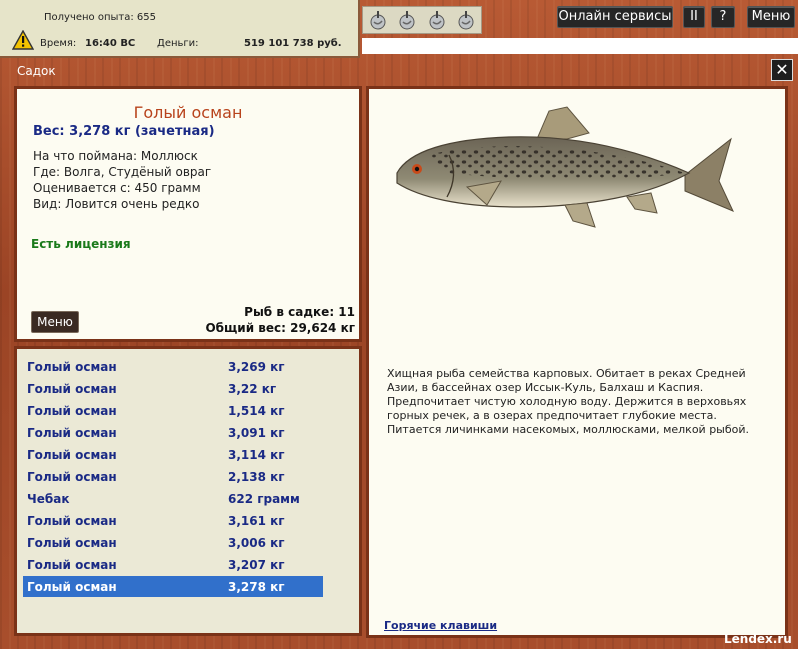  Describe the element at coordinates (178, 43) in the screenshot. I see `money-label: Деньги:` at that location.